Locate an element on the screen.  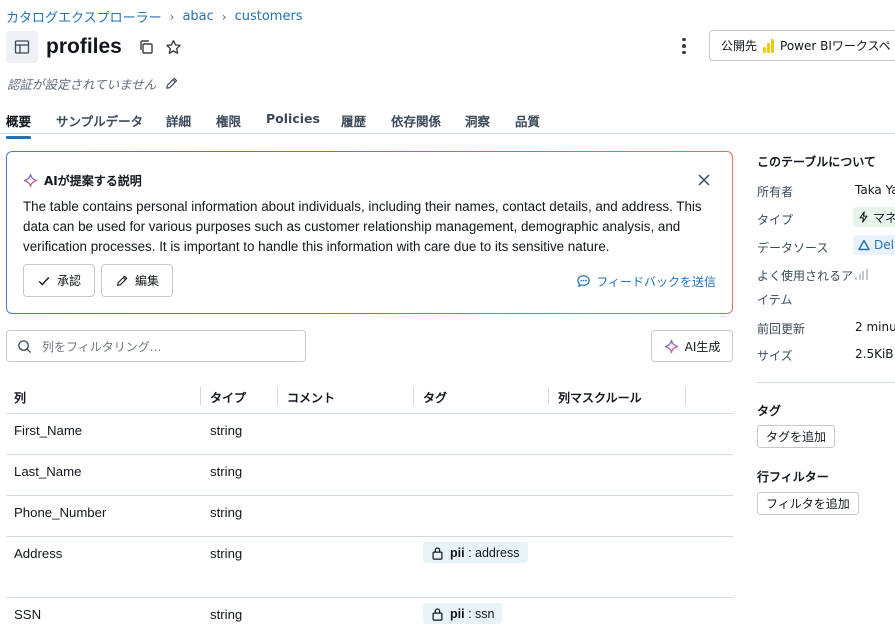
table-row: Last_Name string is located at coordinates (369, 475).